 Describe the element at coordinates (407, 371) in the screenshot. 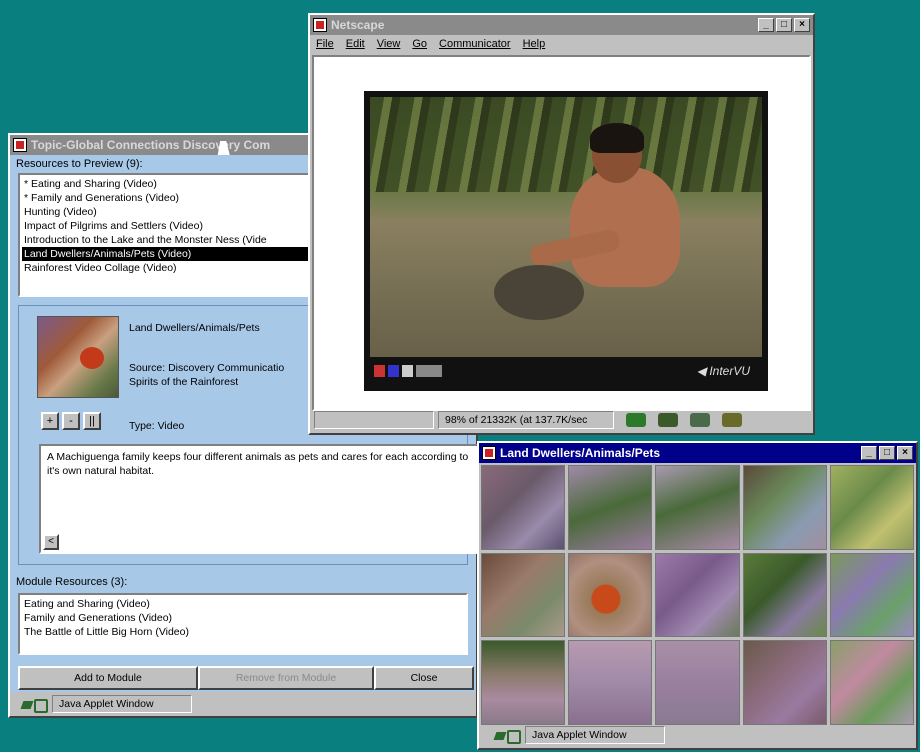

I see `pause-icon` at that location.